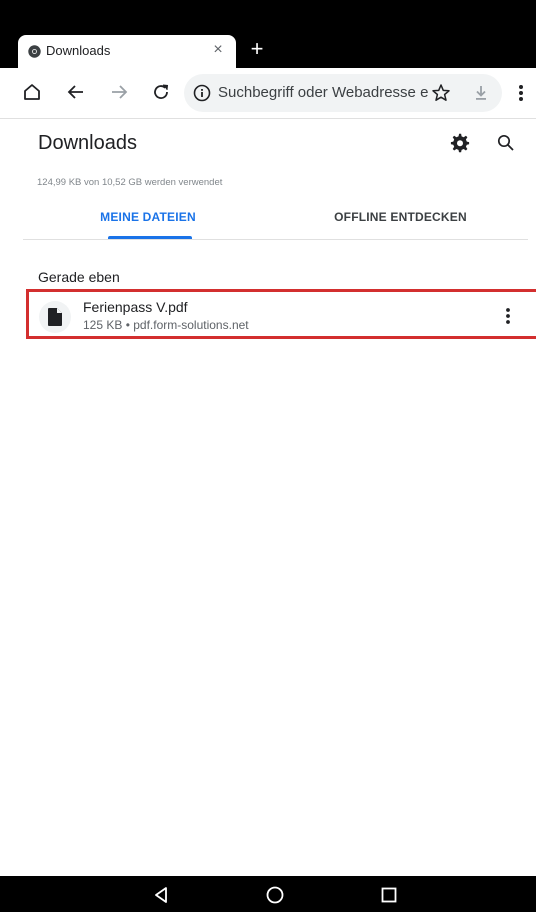 The image size is (536, 912). Describe the element at coordinates (87, 143) in the screenshot. I see `page-title: Downloads` at that location.